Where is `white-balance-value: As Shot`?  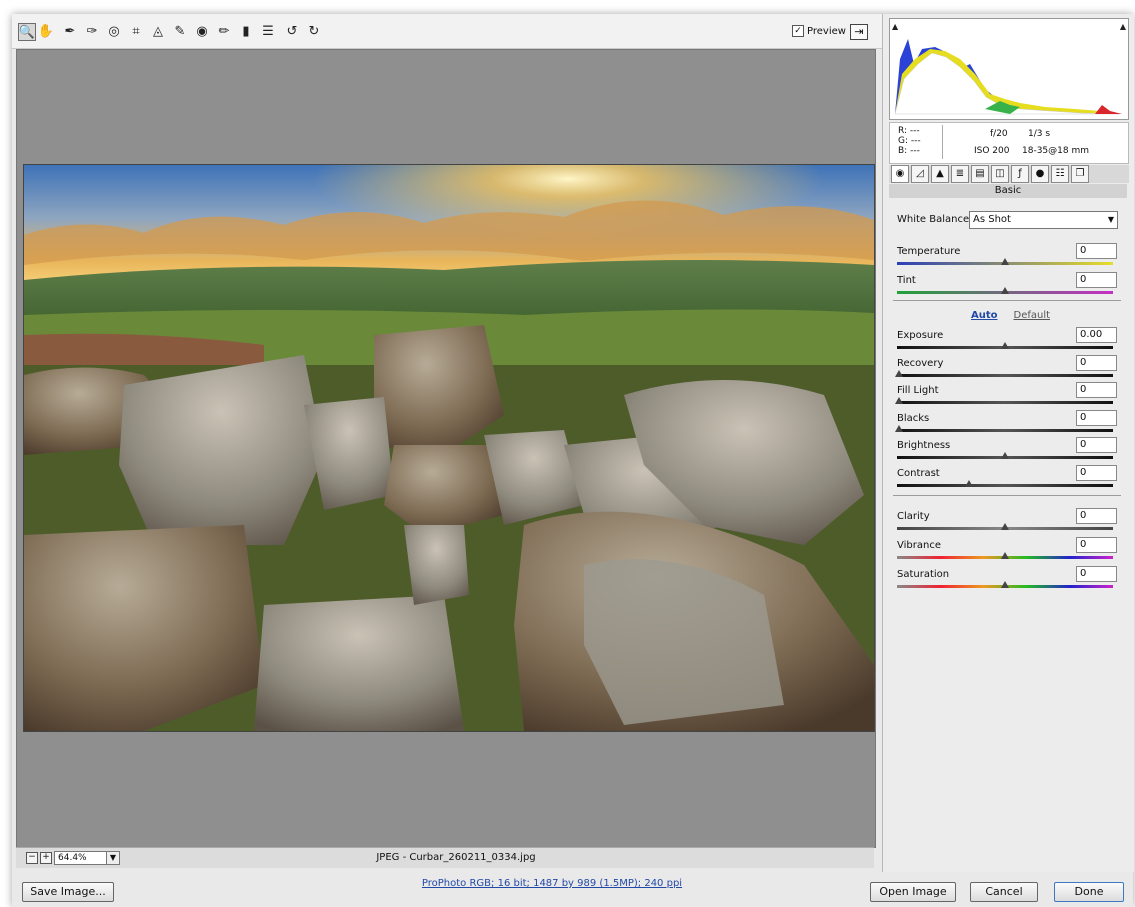 white-balance-value: As Shot is located at coordinates (992, 219).